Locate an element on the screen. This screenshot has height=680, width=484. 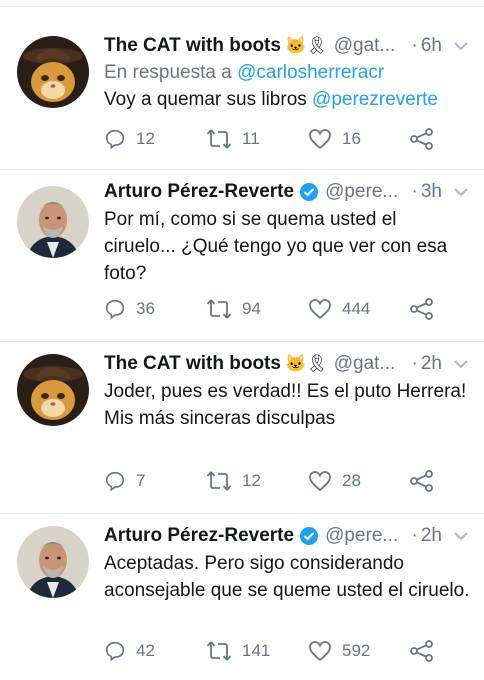
tweet-header: The CAT with boots 🐱🎗 @gat... · 6h is located at coordinates (287, 46).